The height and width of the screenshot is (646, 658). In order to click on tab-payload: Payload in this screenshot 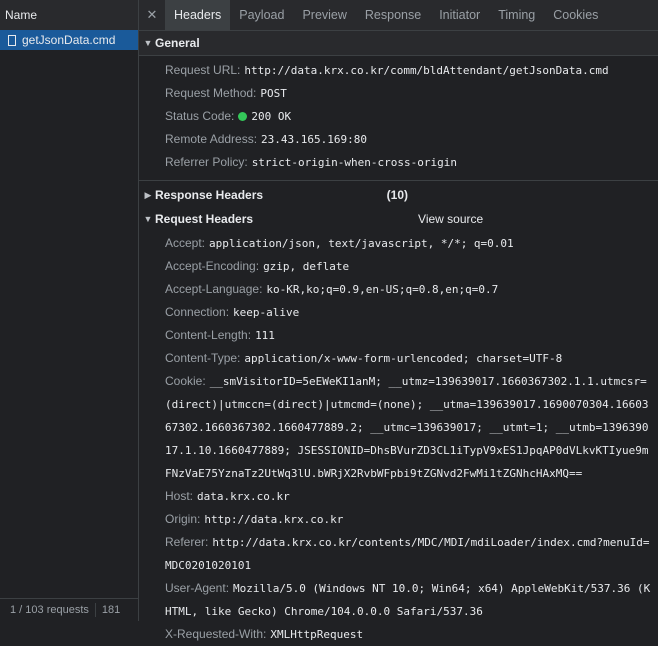, I will do `click(261, 15)`.